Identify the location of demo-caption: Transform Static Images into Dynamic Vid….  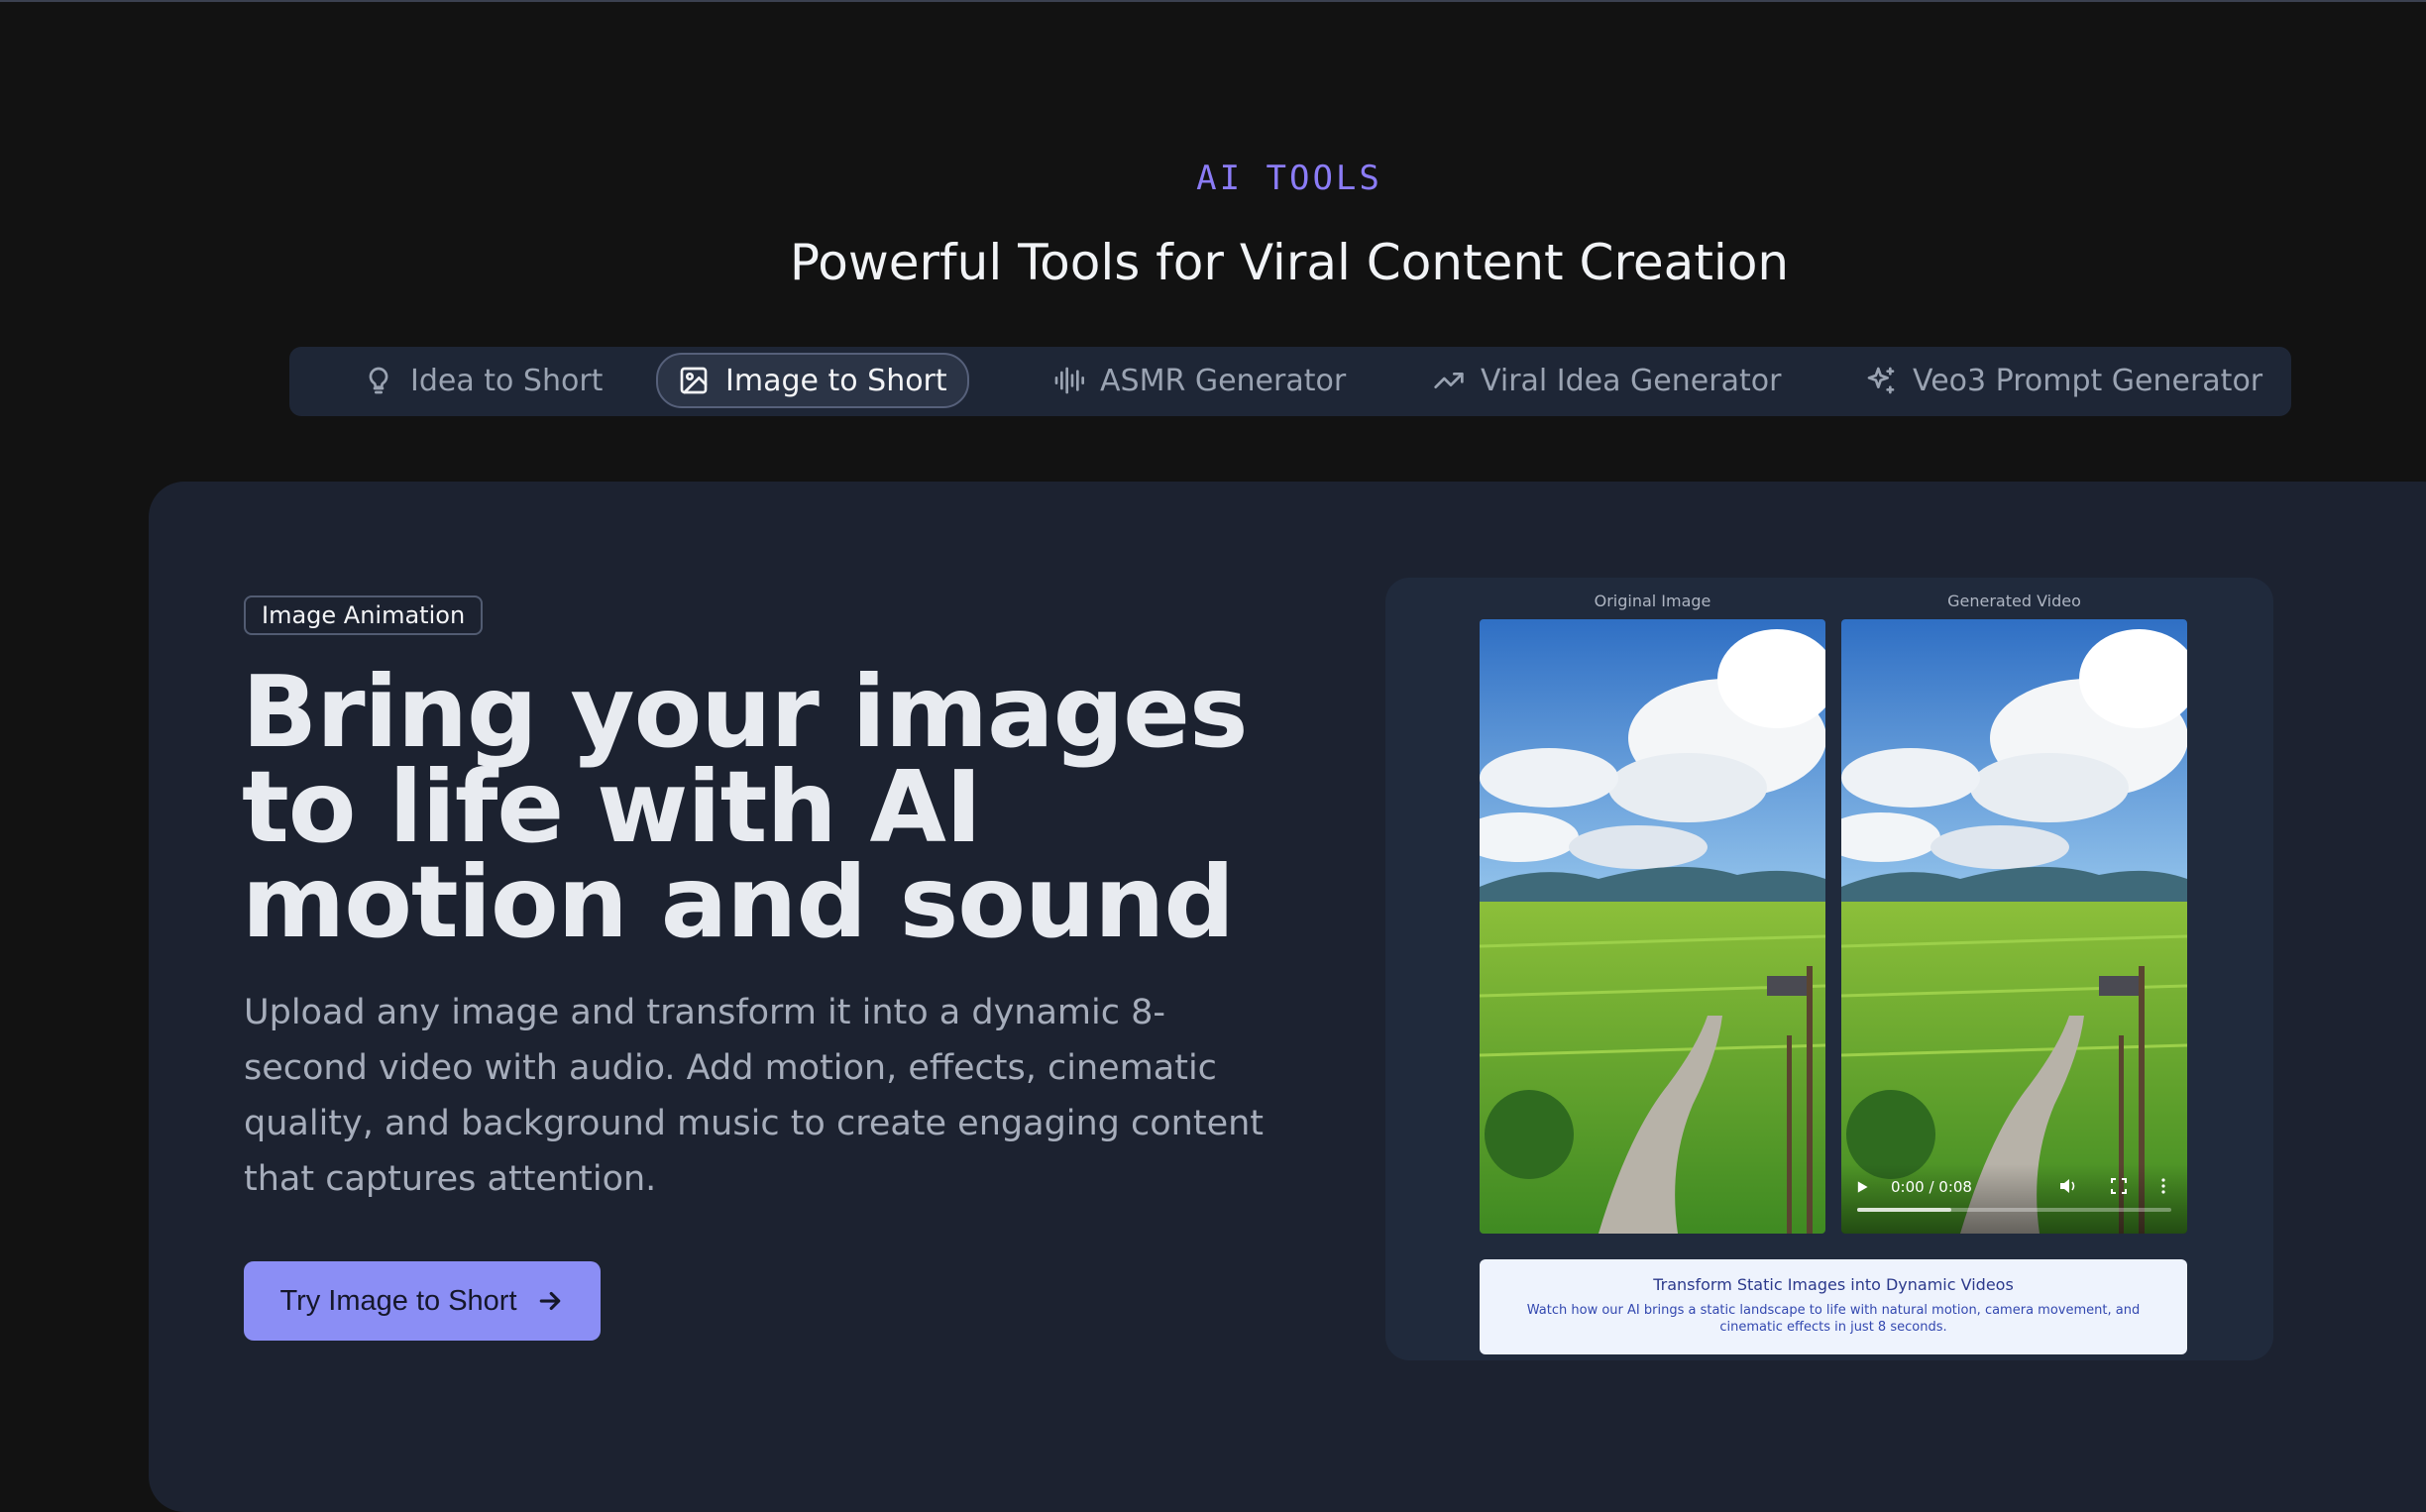
(1834, 1306).